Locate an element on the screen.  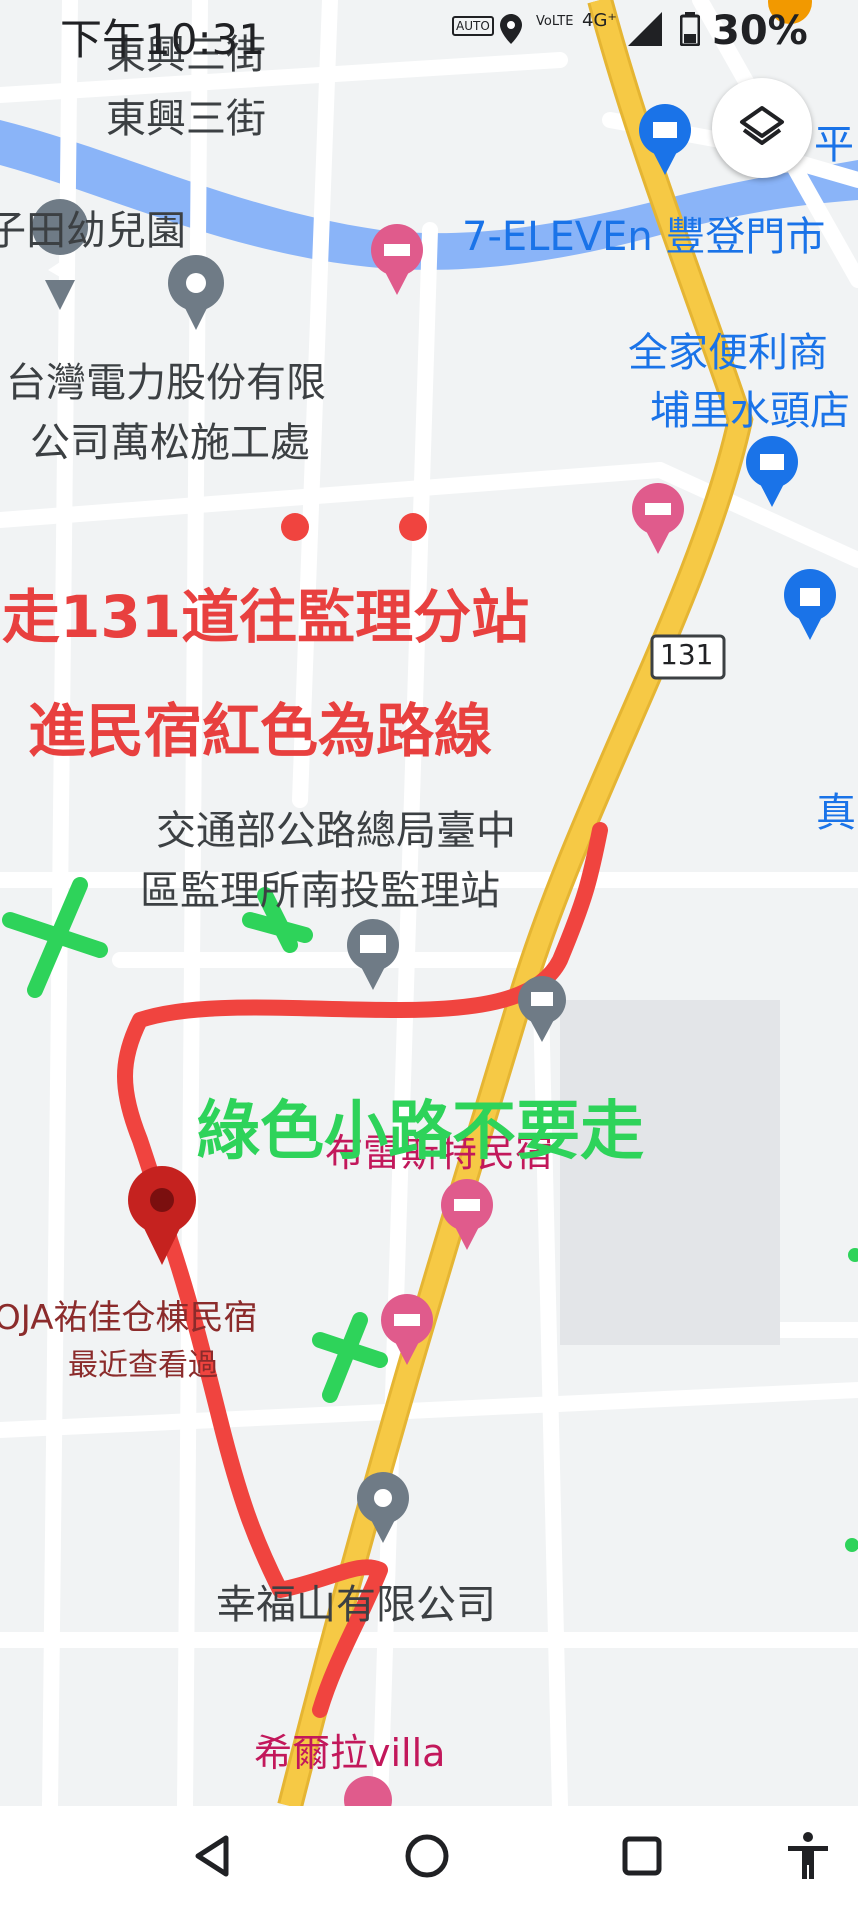
status-time: 下午10:31 is located at coordinates (163, 39).